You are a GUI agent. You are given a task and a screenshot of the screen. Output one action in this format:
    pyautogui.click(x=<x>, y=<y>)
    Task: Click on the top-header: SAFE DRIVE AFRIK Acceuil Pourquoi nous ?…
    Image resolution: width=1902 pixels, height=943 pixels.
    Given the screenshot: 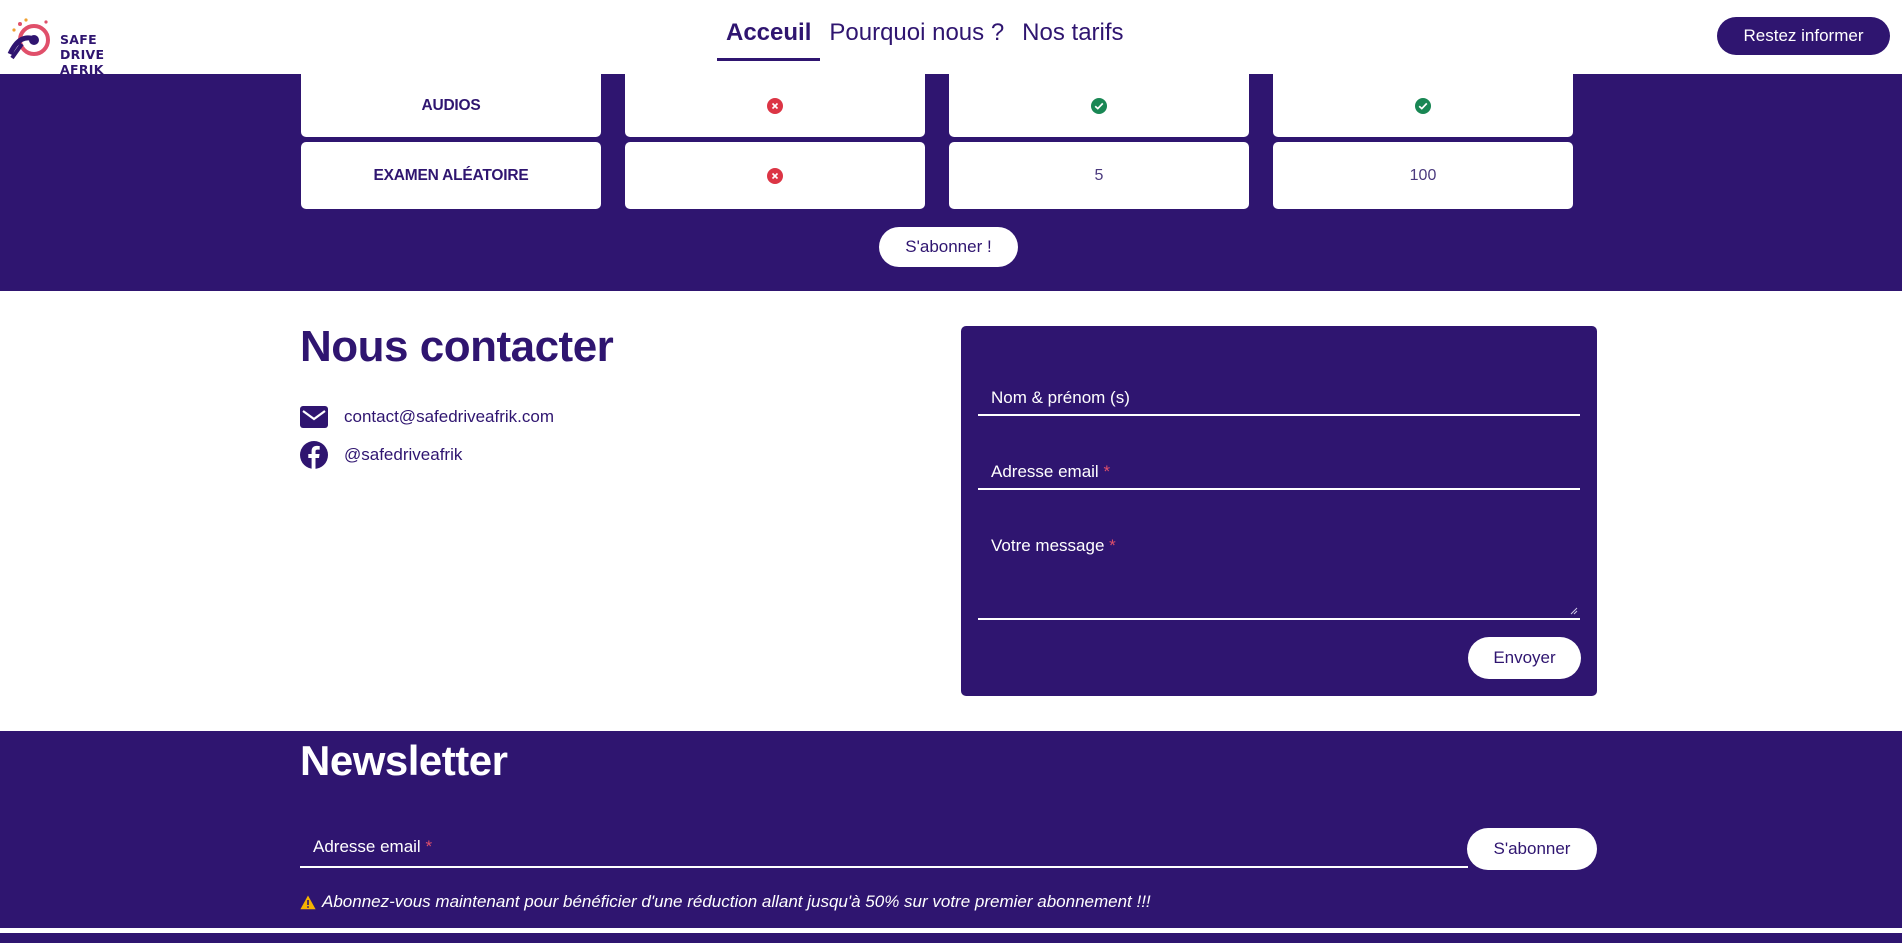 What is the action you would take?
    pyautogui.click(x=951, y=38)
    